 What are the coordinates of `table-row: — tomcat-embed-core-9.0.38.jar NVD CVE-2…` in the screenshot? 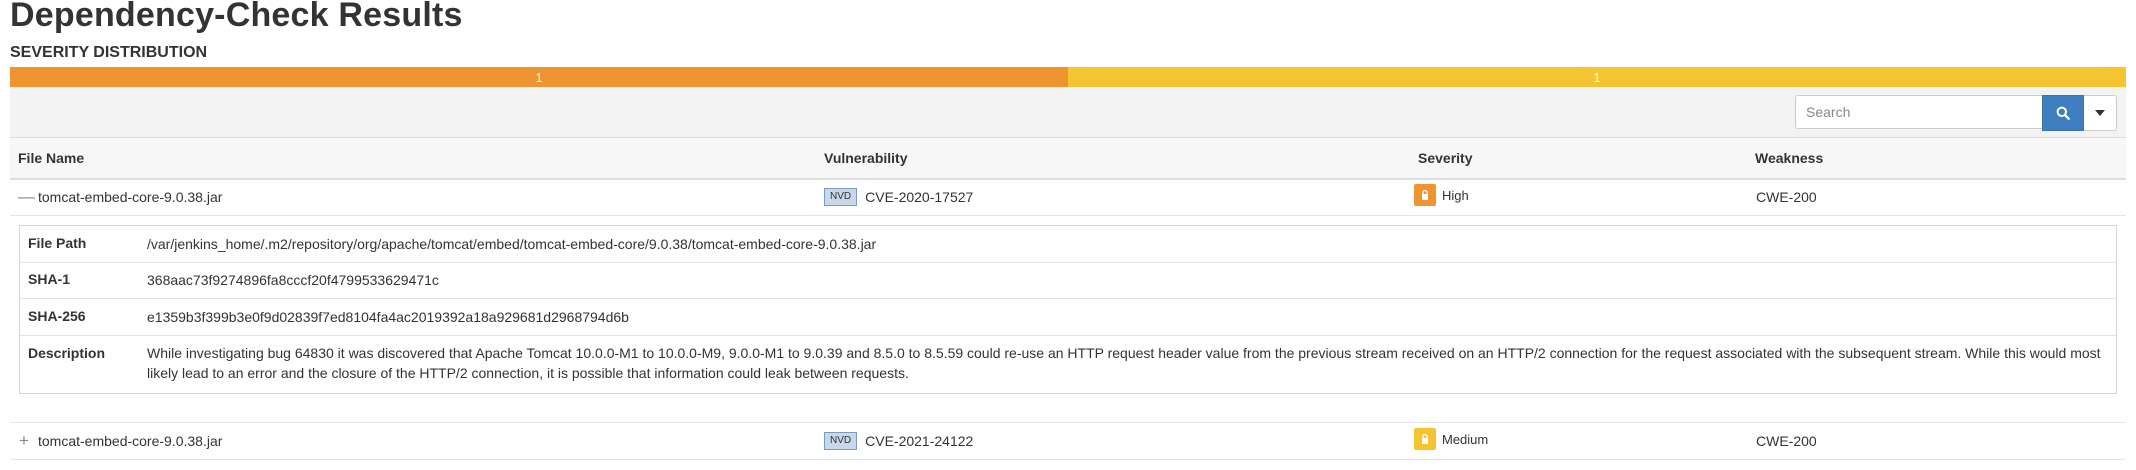 It's located at (1068, 197).